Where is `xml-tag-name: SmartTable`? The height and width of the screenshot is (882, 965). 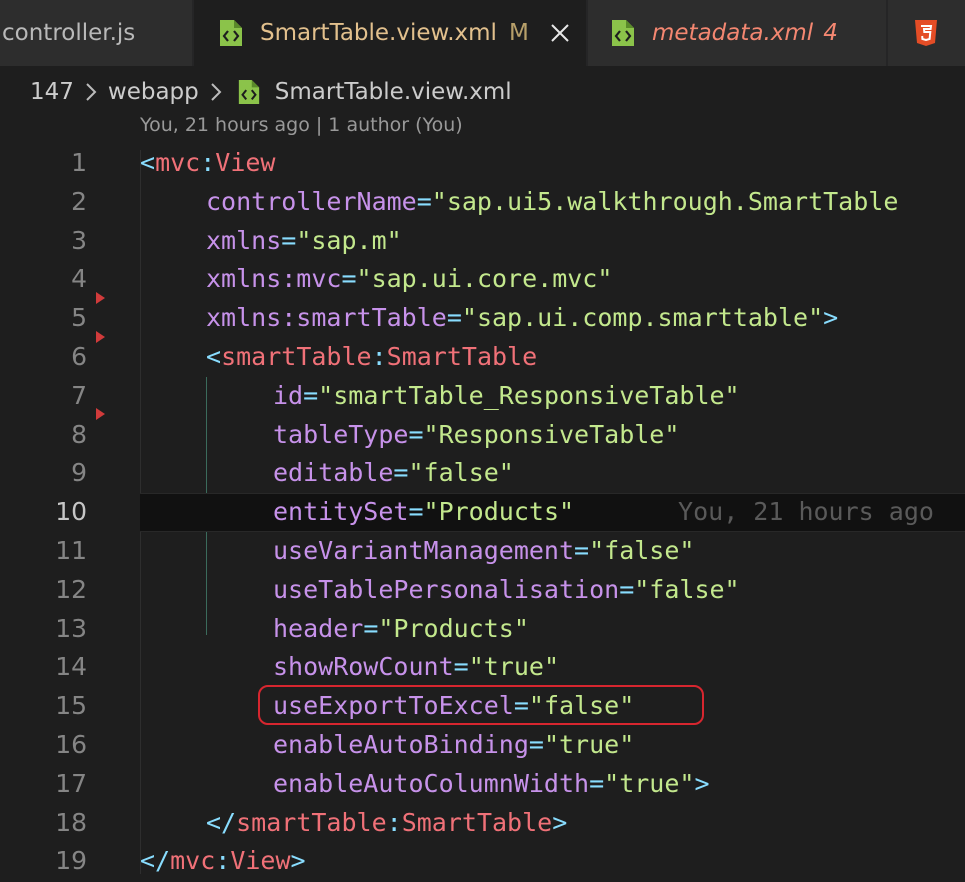
xml-tag-name: SmartTable is located at coordinates (477, 822).